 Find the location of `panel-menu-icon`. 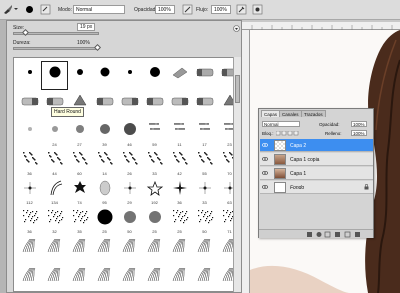

panel-menu-icon is located at coordinates (236, 28).